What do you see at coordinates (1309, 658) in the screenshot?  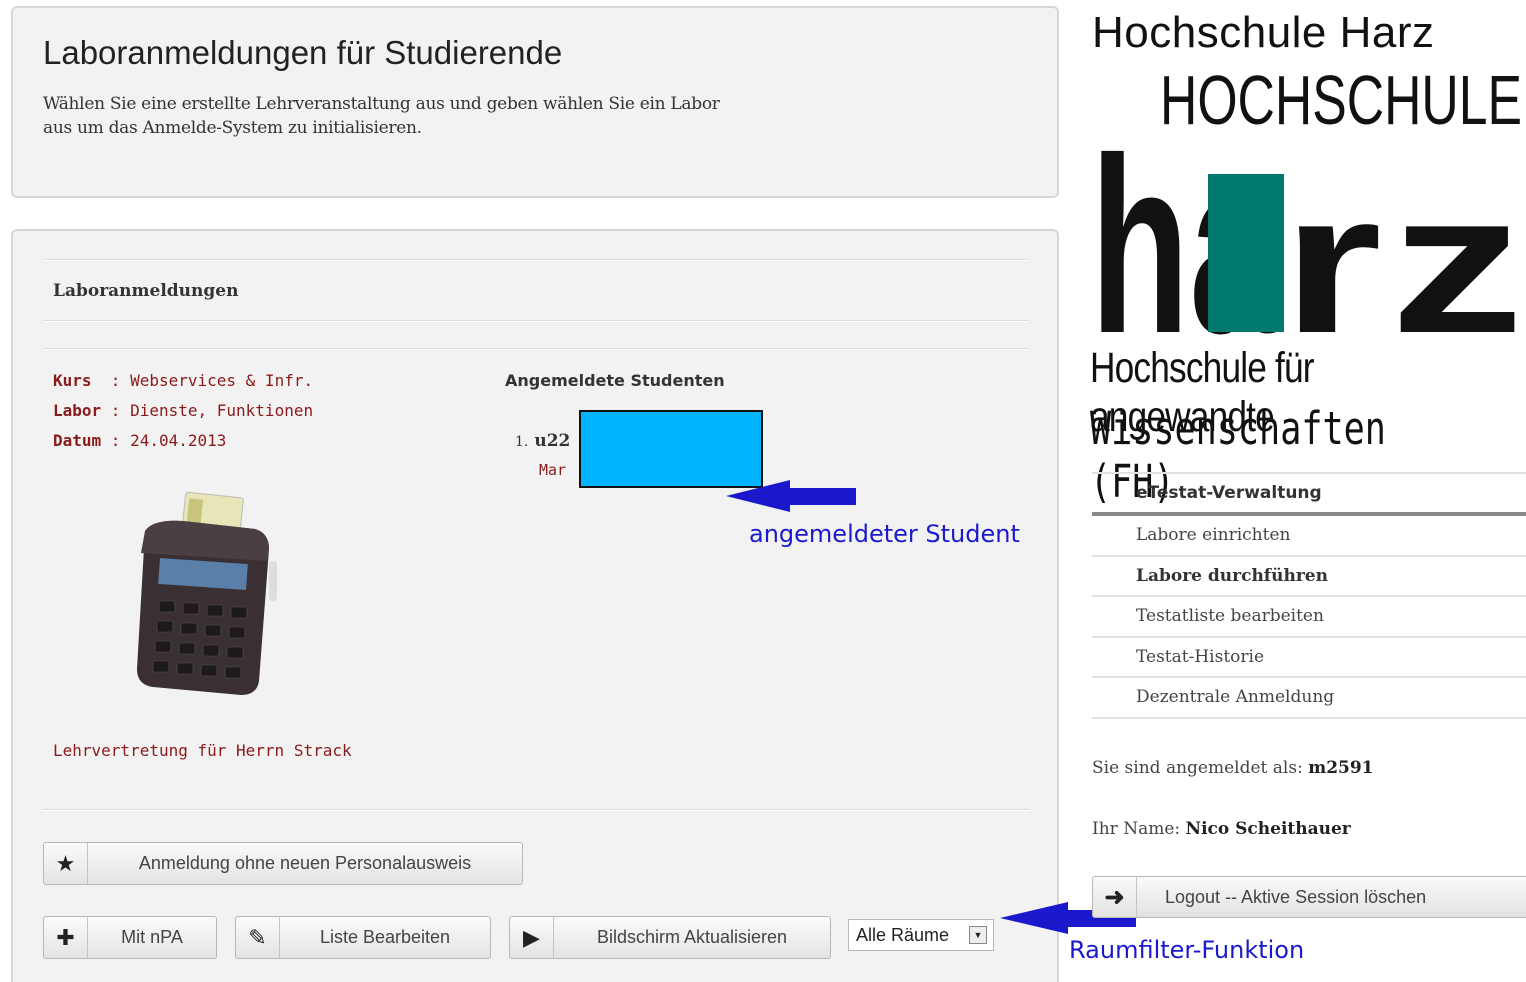 I see `sidebar-item-testat-history: Testat-Historie` at bounding box center [1309, 658].